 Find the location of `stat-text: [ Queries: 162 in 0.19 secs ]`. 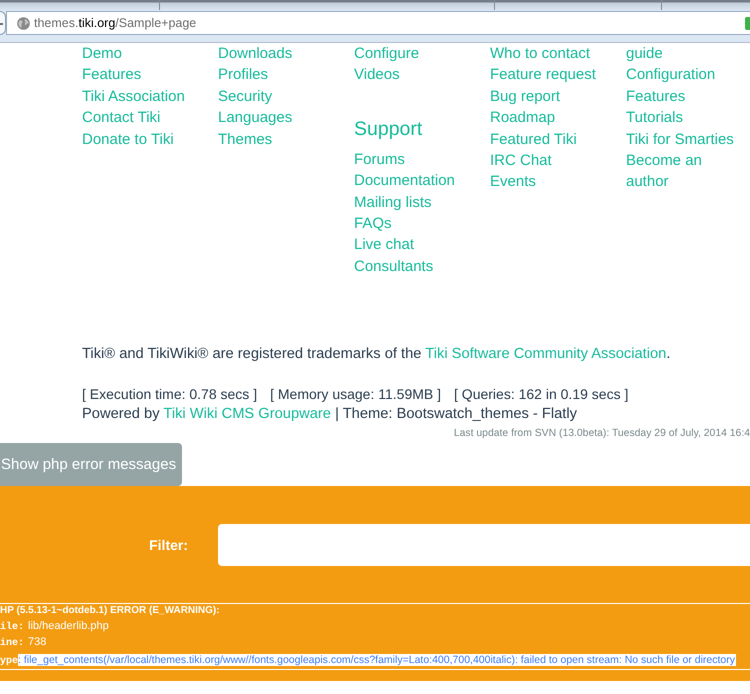

stat-text: [ Queries: 162 in 0.19 secs ] is located at coordinates (541, 394).